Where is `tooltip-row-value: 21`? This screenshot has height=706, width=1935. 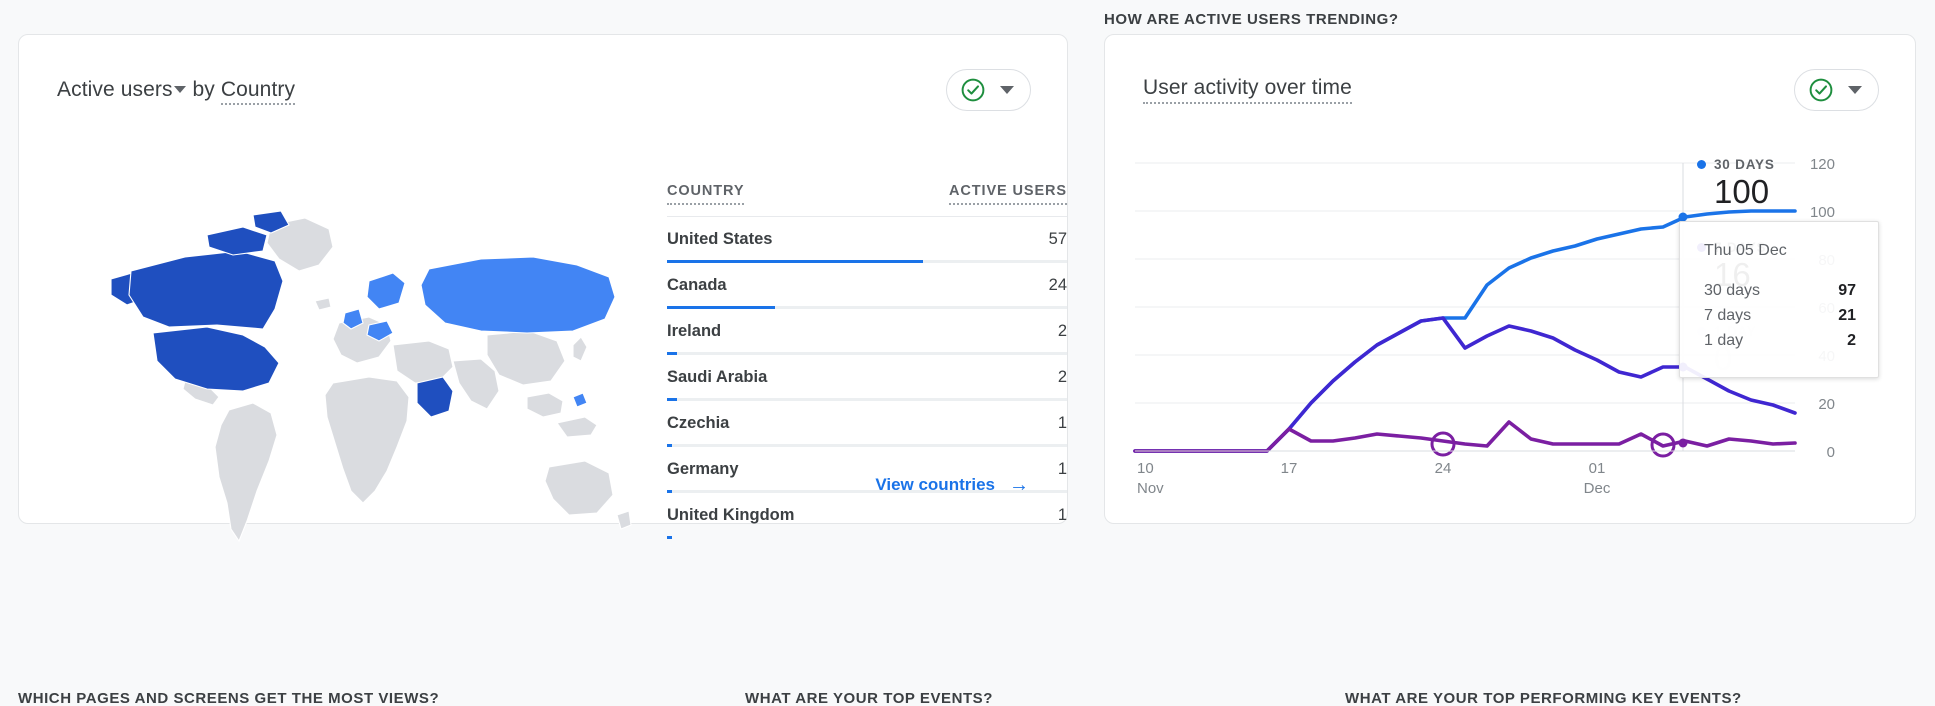 tooltip-row-value: 21 is located at coordinates (1847, 315).